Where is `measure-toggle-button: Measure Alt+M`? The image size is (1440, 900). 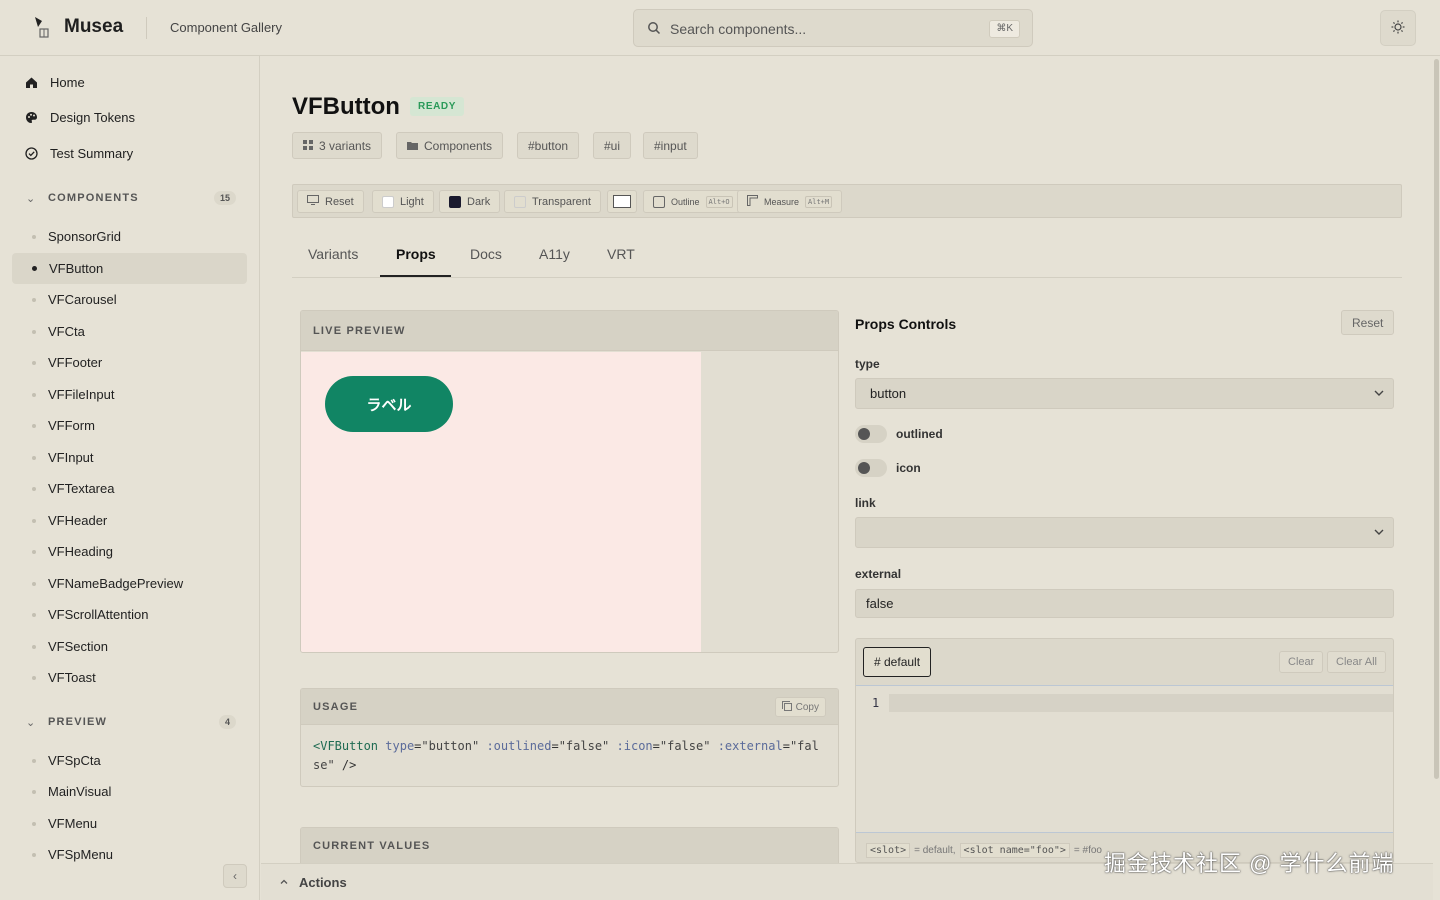 measure-toggle-button: Measure Alt+M is located at coordinates (790, 201).